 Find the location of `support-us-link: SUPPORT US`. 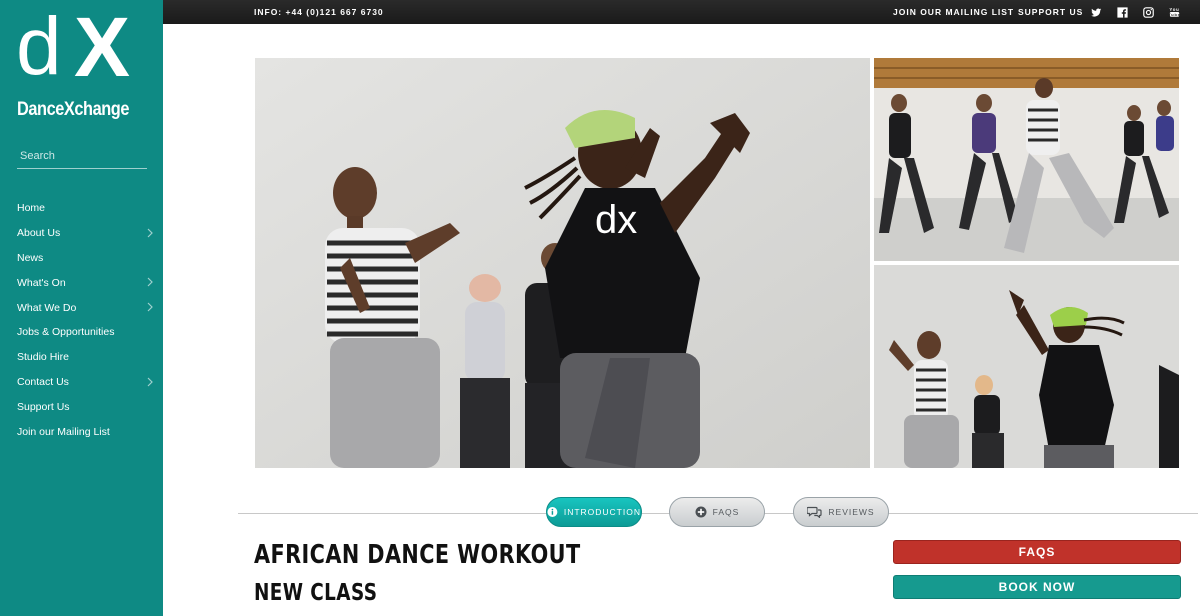

support-us-link: SUPPORT US is located at coordinates (1050, 12).